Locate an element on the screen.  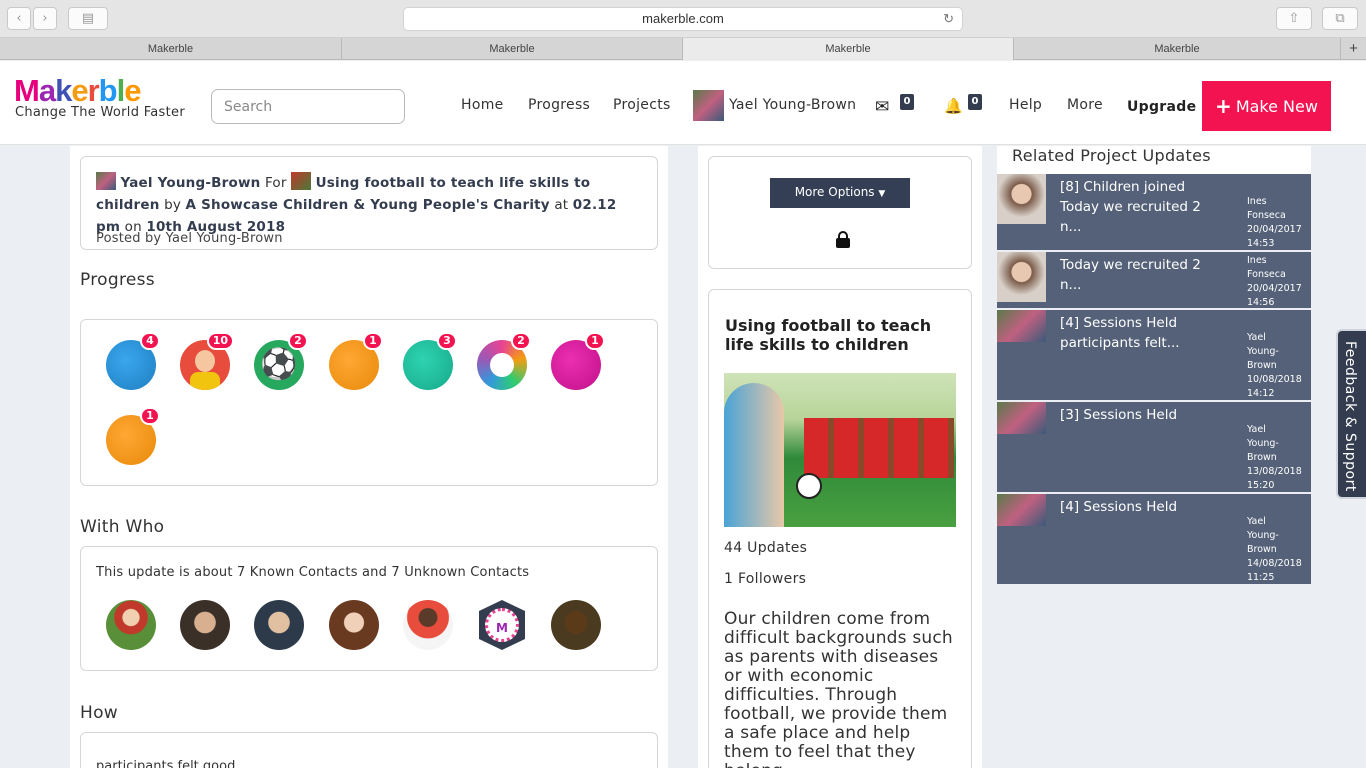
upgrade-link: Upgrade is located at coordinates (1161, 107).